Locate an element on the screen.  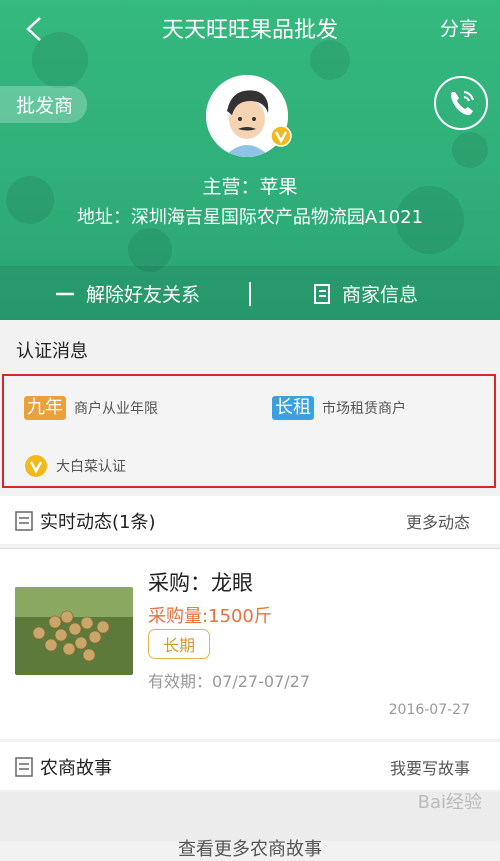
more-stories-link: 查看更多农商故事 is located at coordinates (250, 848).